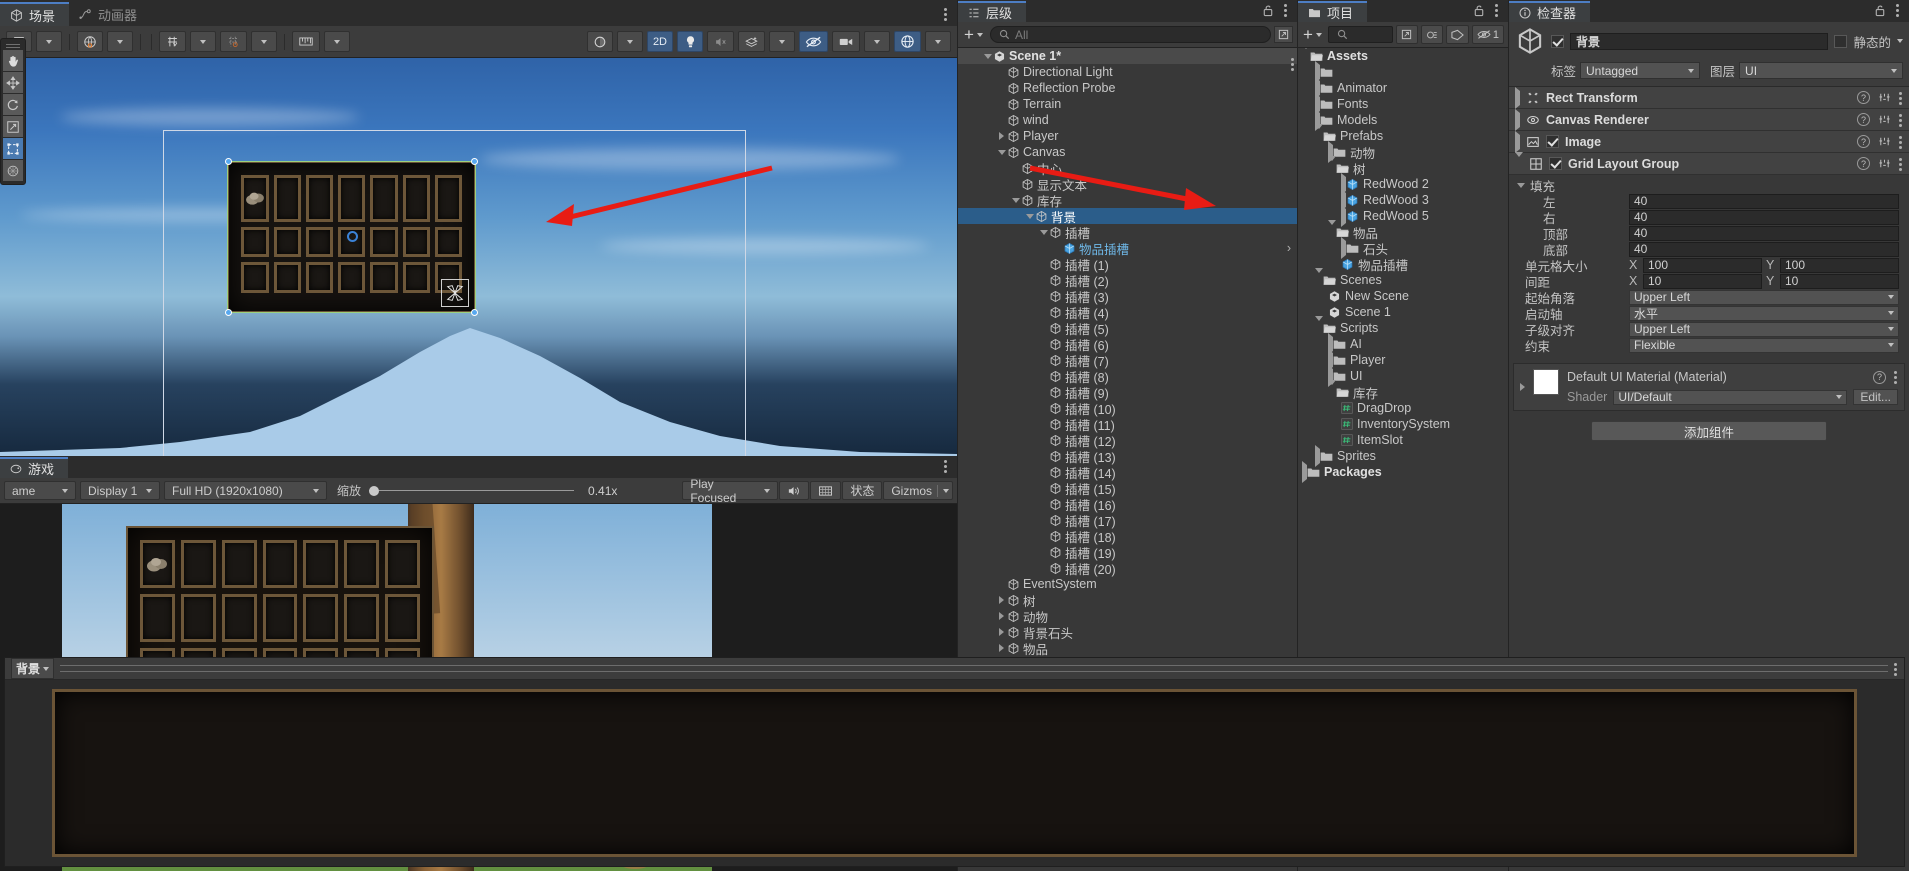 The height and width of the screenshot is (871, 1909). Describe the element at coordinates (1406, 34) in the screenshot. I see `project-popout-button` at that location.